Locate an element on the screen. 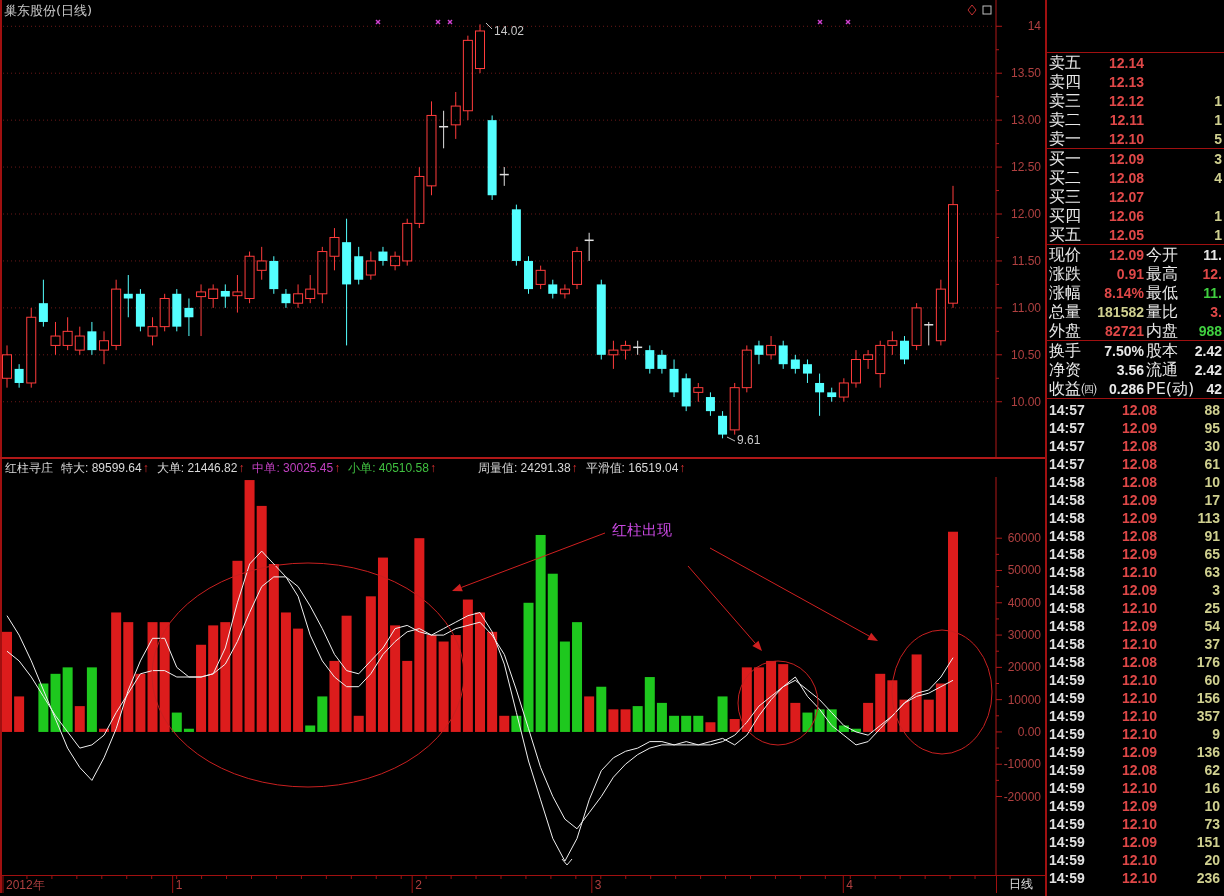 The width and height of the screenshot is (1224, 896). time-axis-label: 3 is located at coordinates (598, 885).